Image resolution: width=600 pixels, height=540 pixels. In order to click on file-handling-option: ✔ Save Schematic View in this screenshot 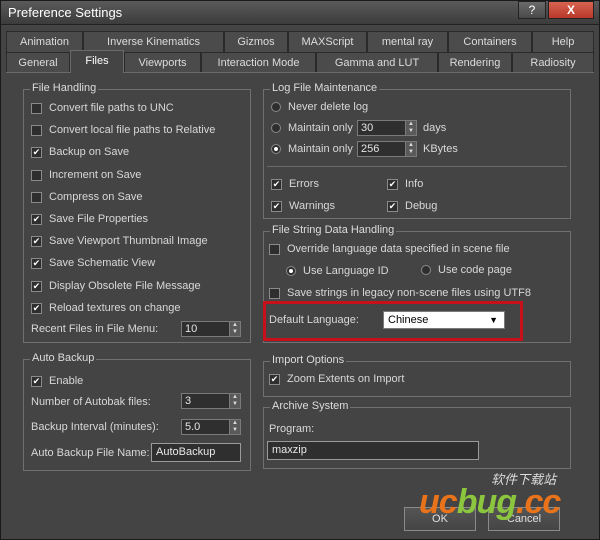, I will do `click(93, 263)`.